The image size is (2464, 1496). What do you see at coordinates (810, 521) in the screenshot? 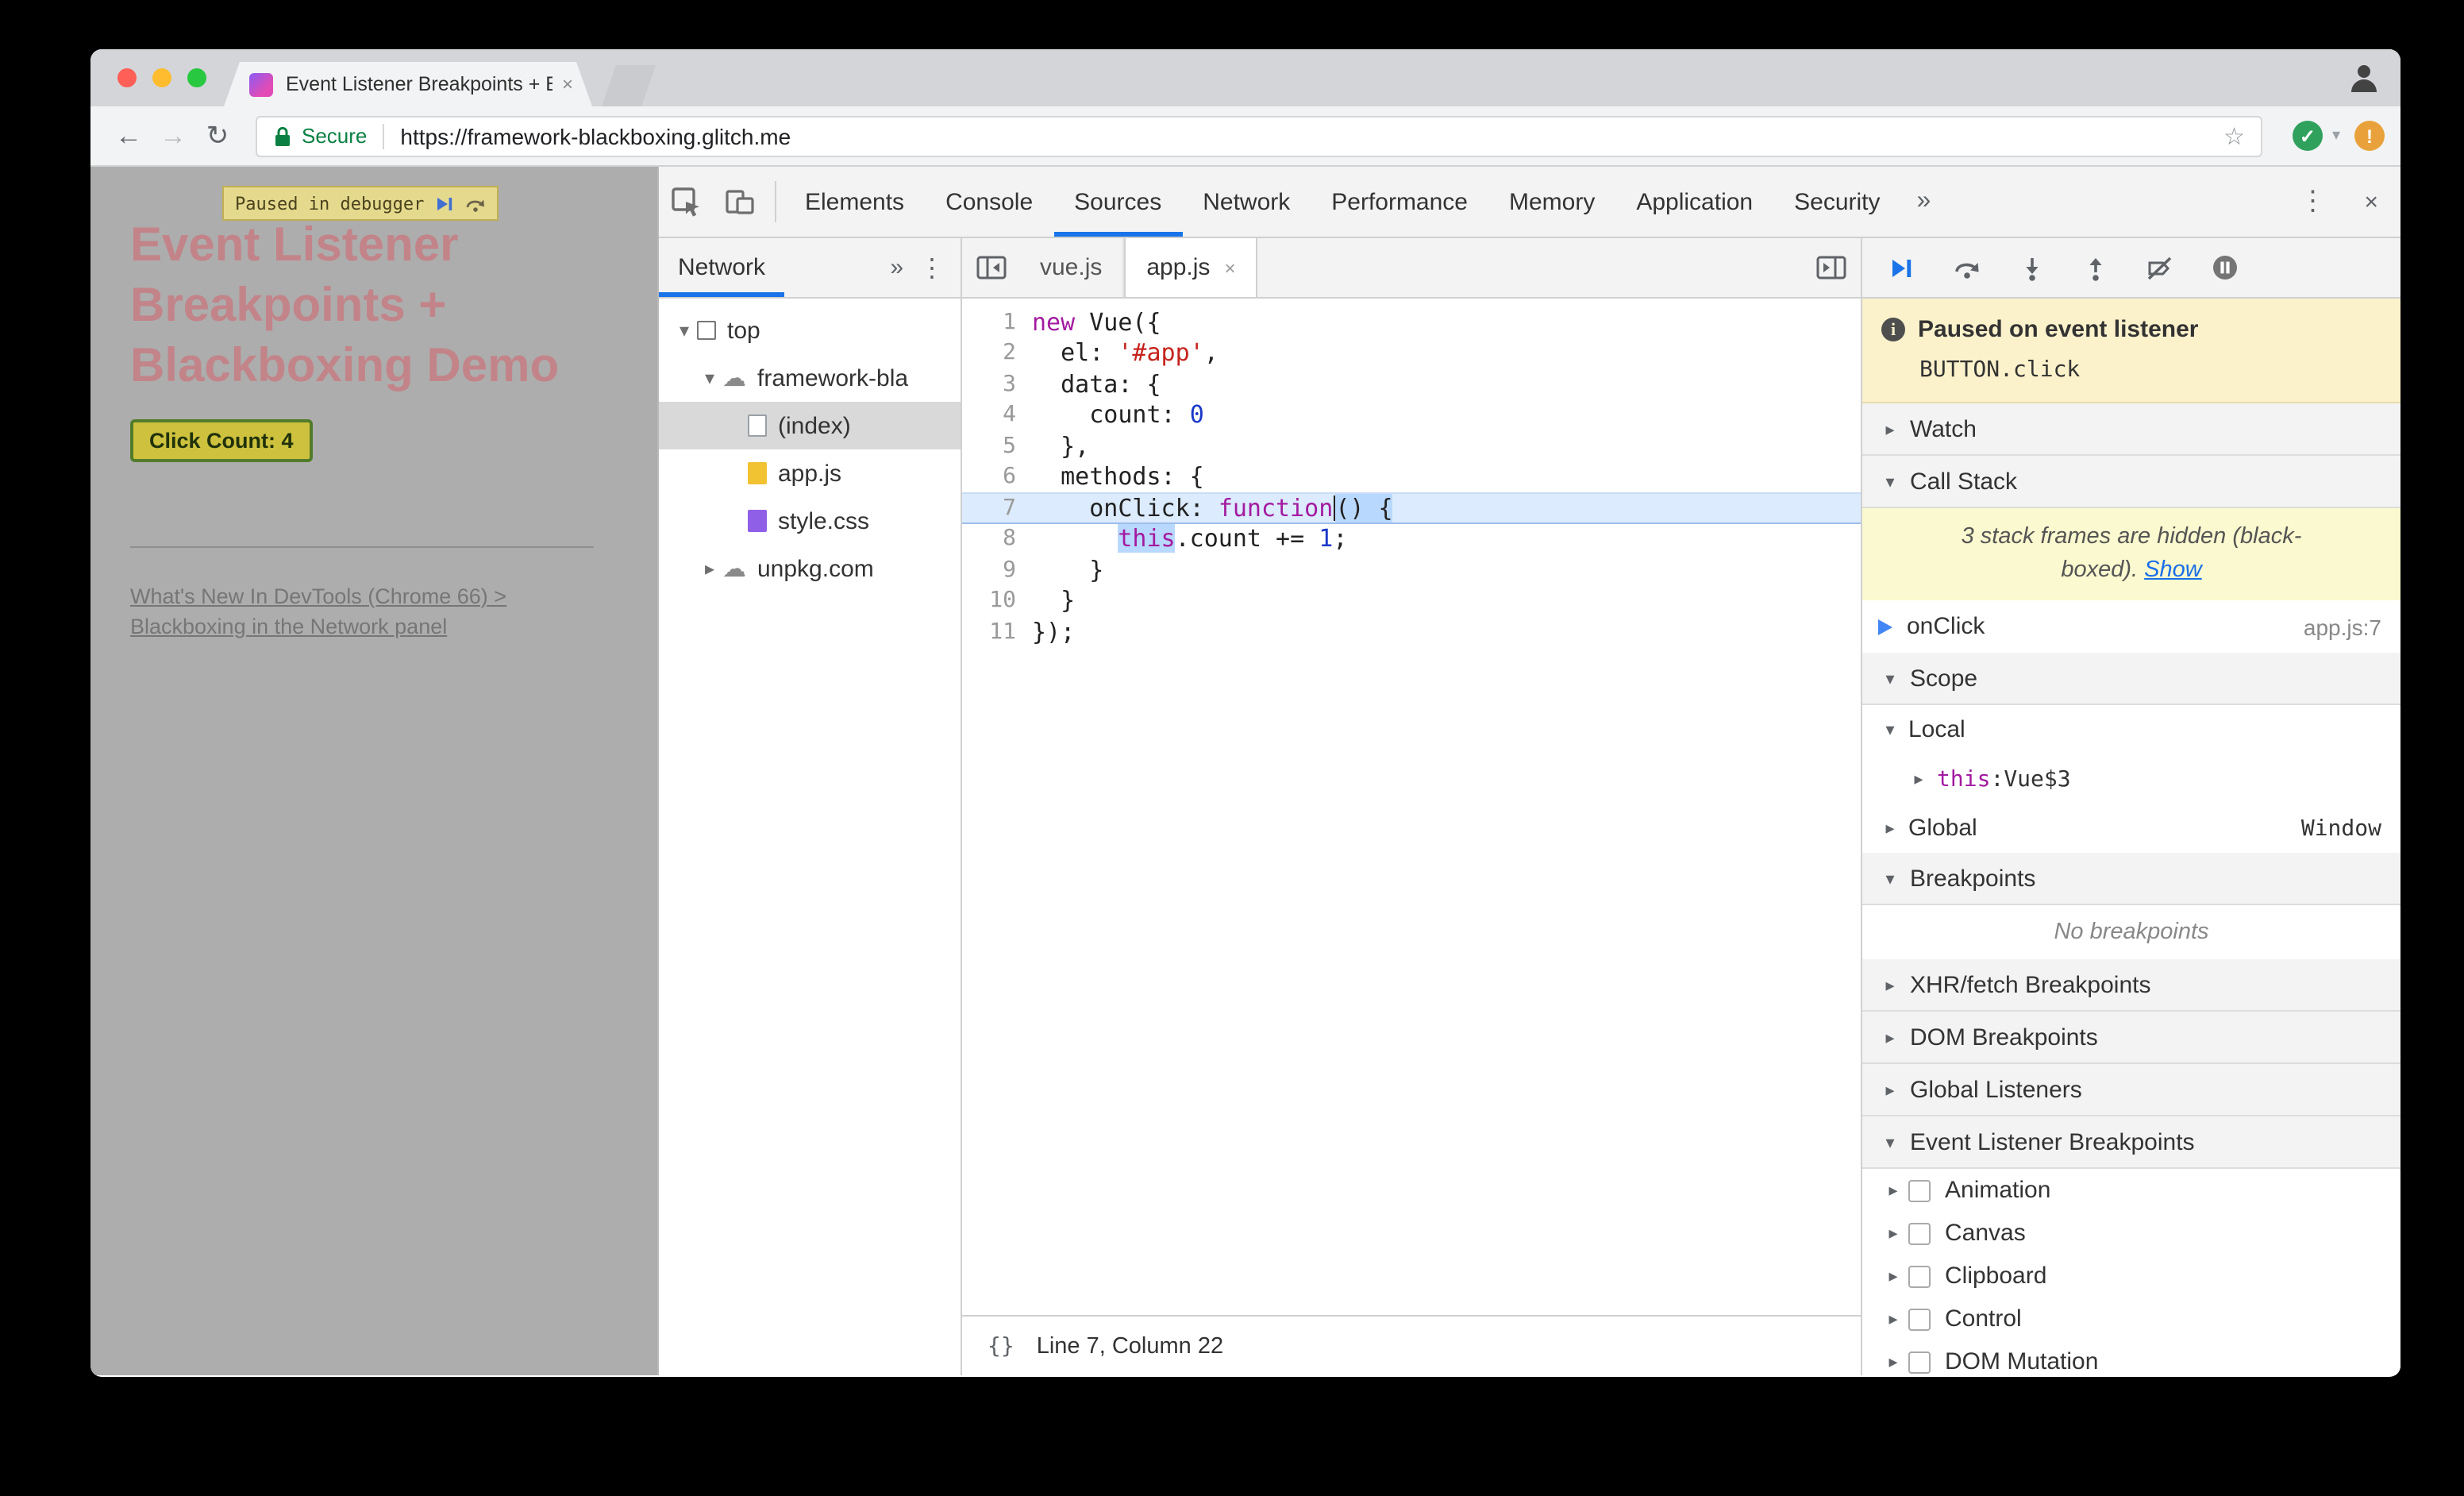
I see `tree-item-style-css: style.css` at bounding box center [810, 521].